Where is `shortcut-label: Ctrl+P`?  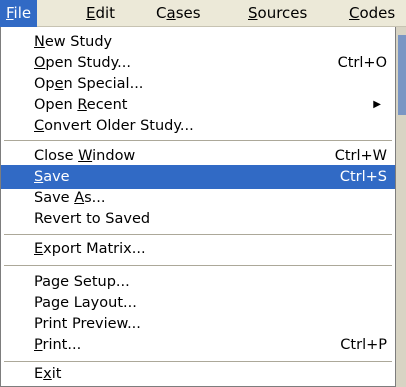 shortcut-label: Ctrl+P is located at coordinates (363, 345).